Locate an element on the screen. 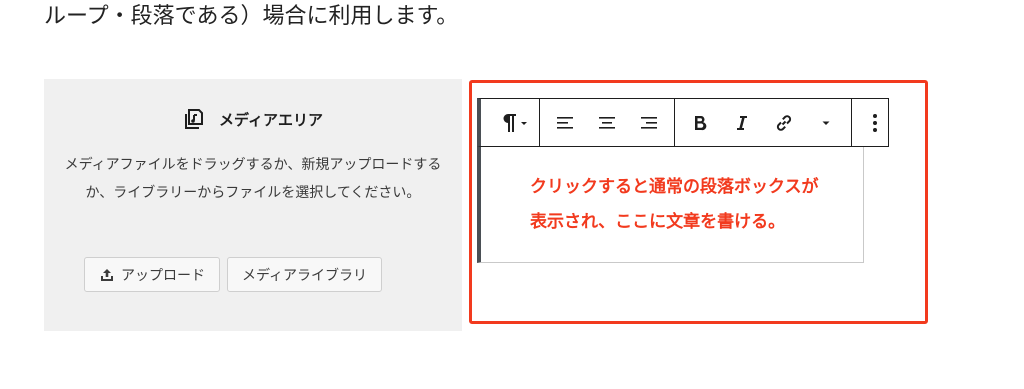 The image size is (1024, 389). upload-button: アップロード is located at coordinates (152, 274).